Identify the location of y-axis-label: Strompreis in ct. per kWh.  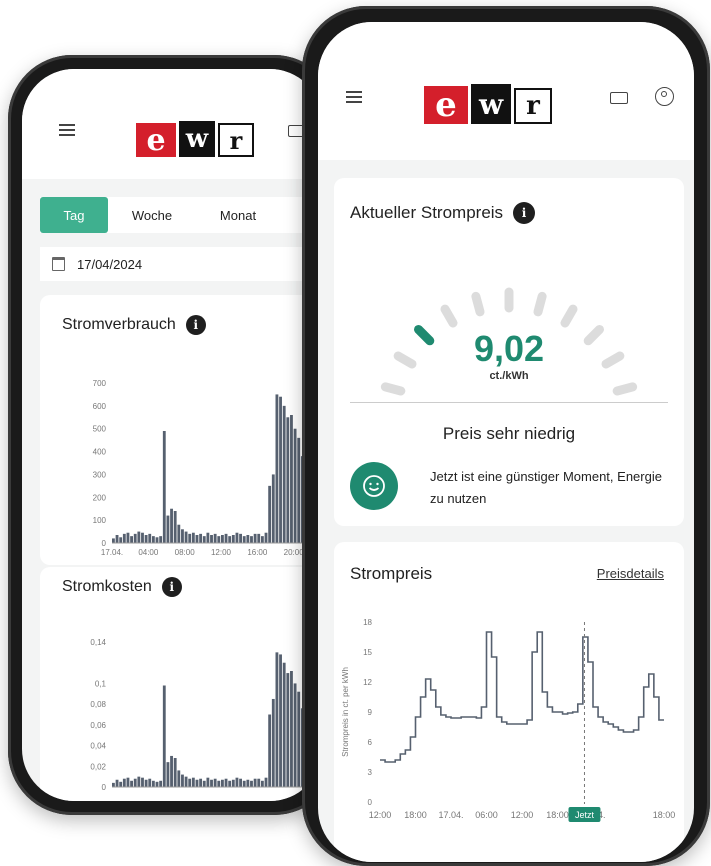
(345, 712).